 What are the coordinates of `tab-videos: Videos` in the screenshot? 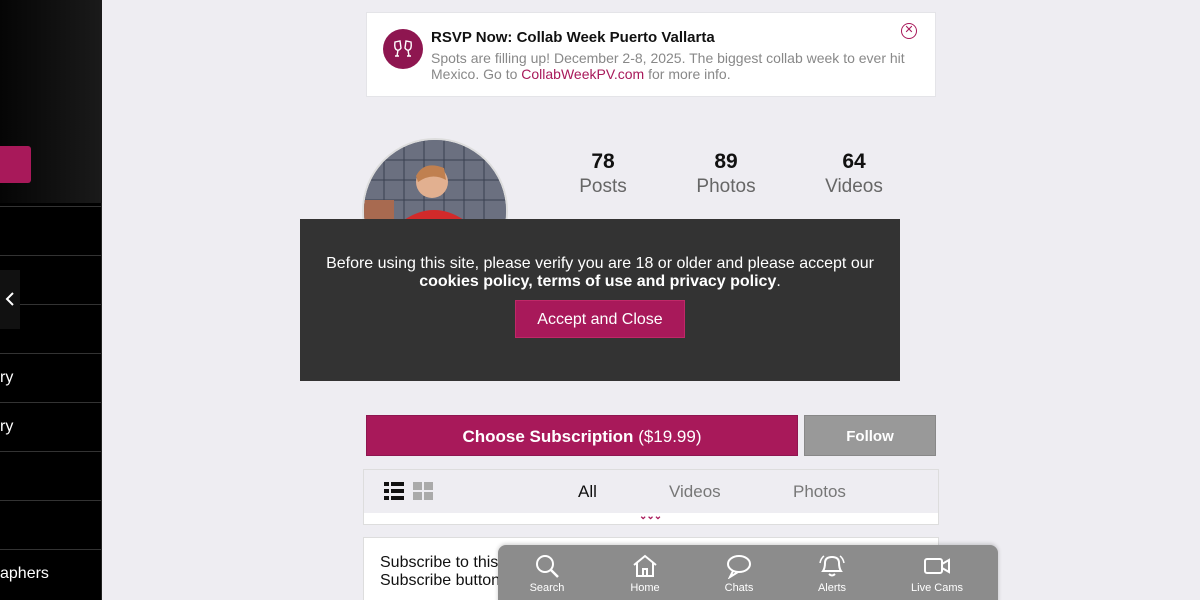 It's located at (695, 492).